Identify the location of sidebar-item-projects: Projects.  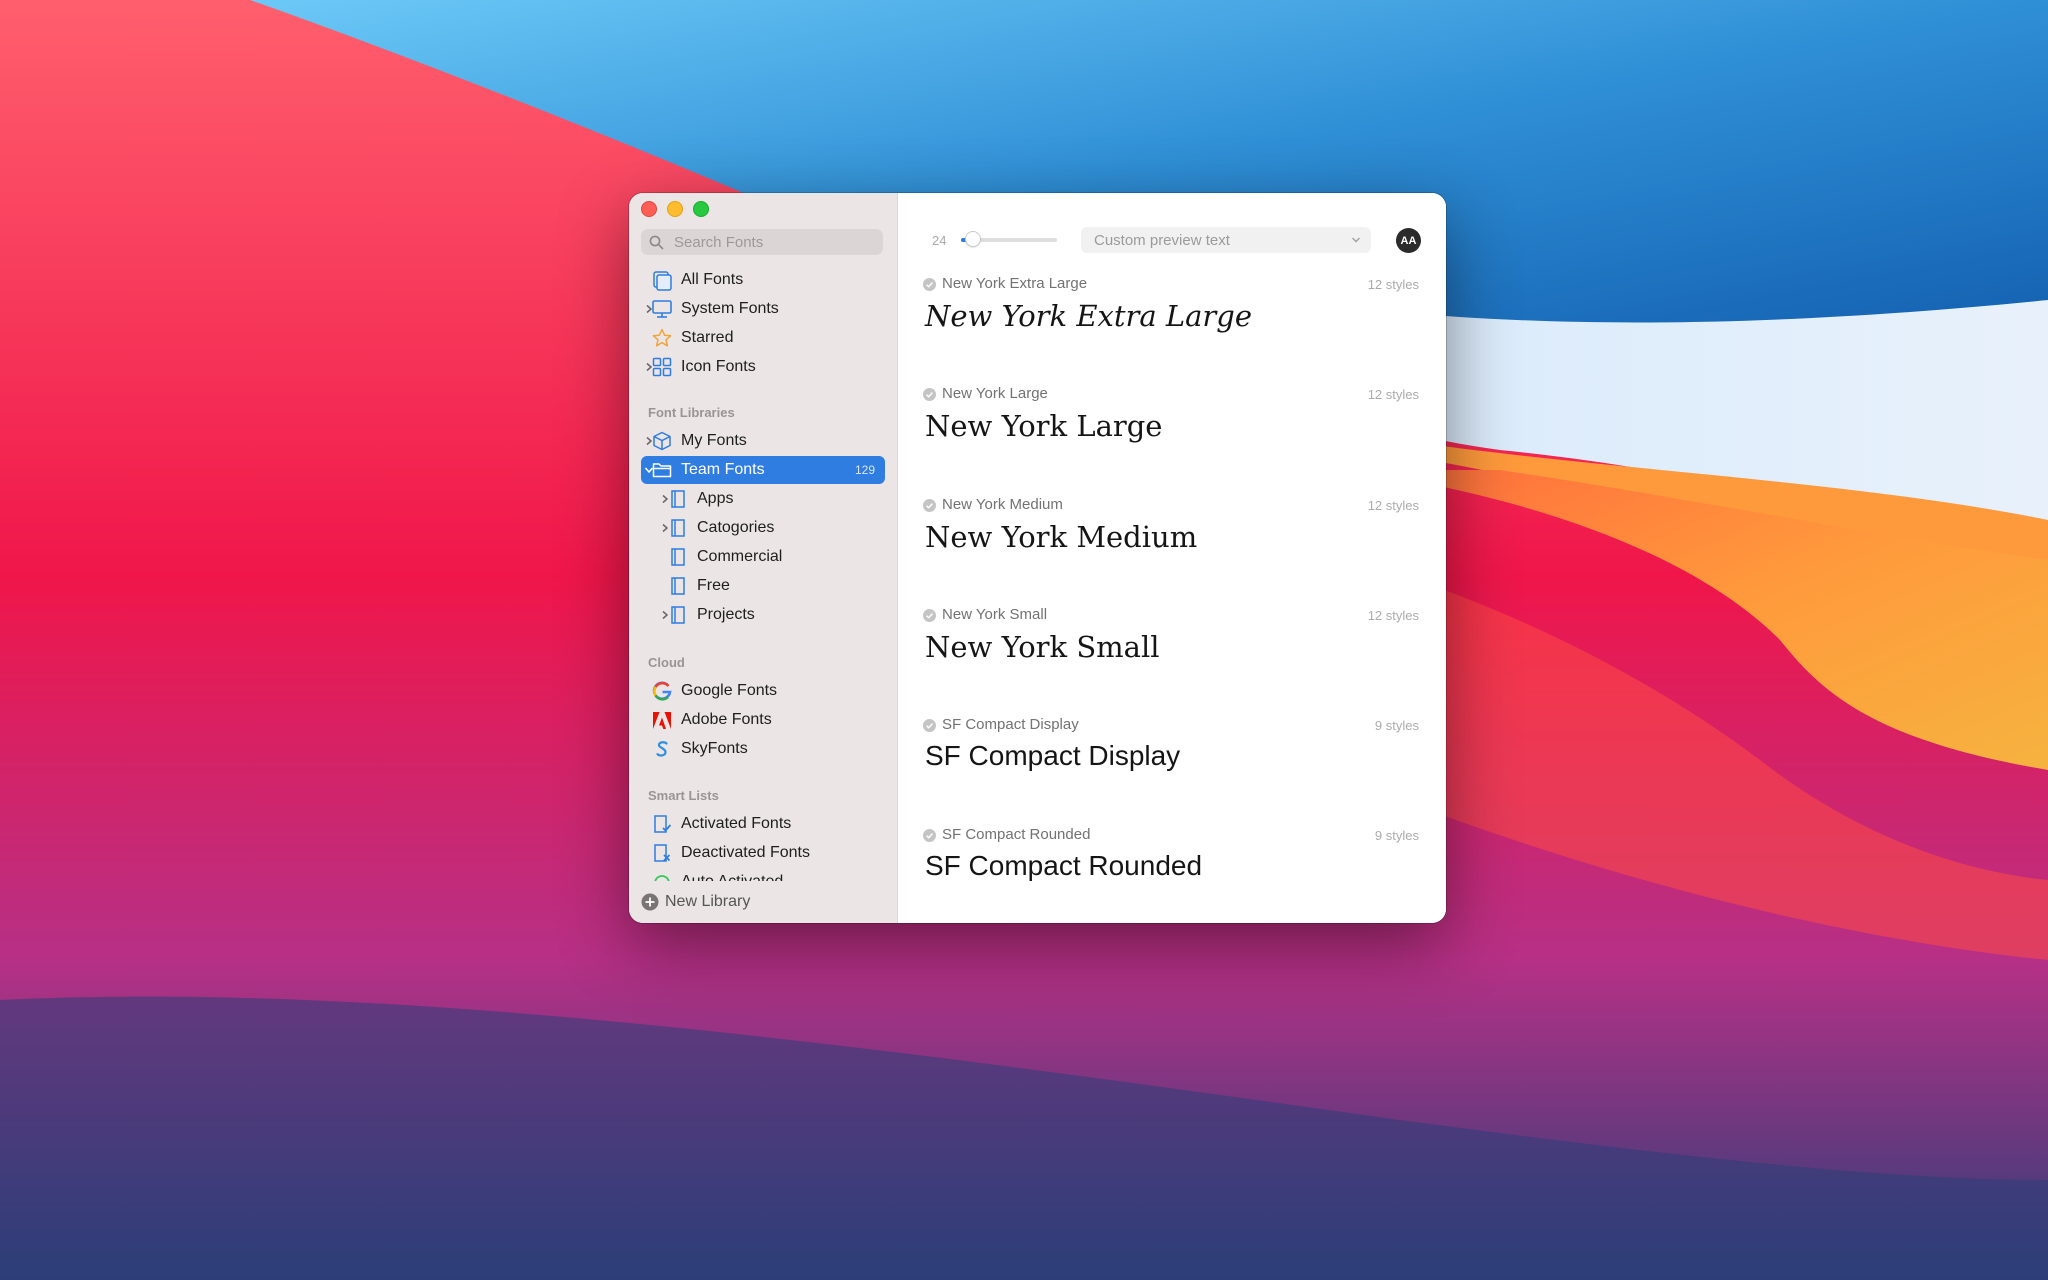
(763, 615).